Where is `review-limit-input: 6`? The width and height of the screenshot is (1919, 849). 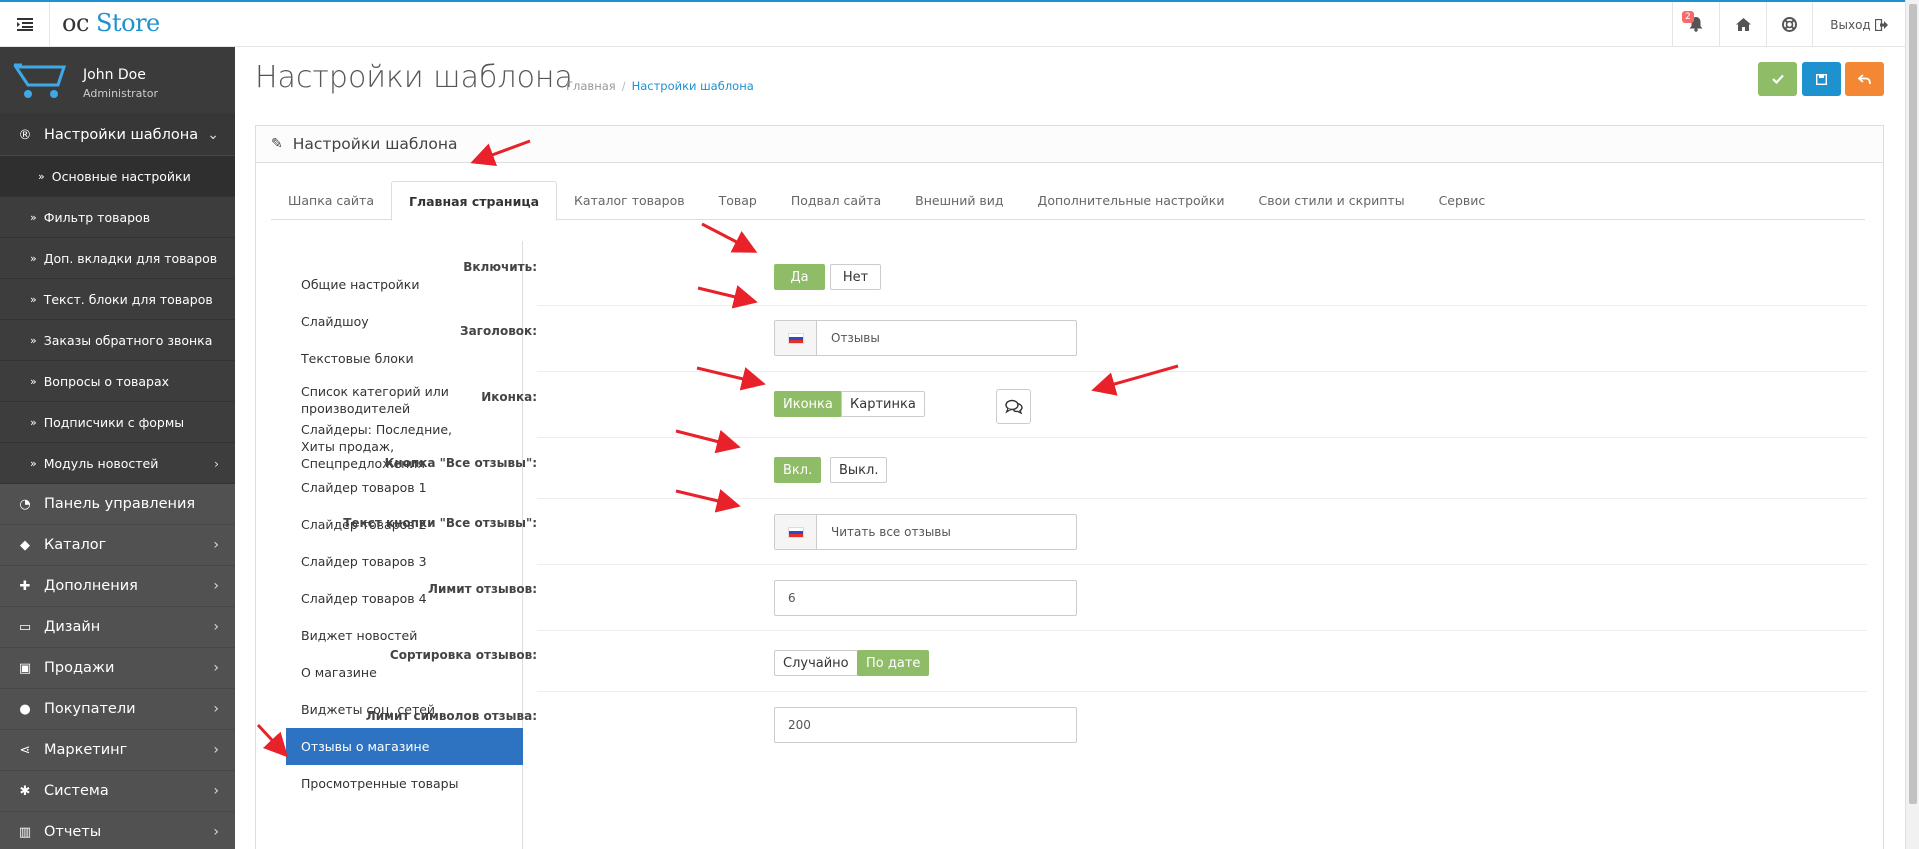 review-limit-input: 6 is located at coordinates (925, 598).